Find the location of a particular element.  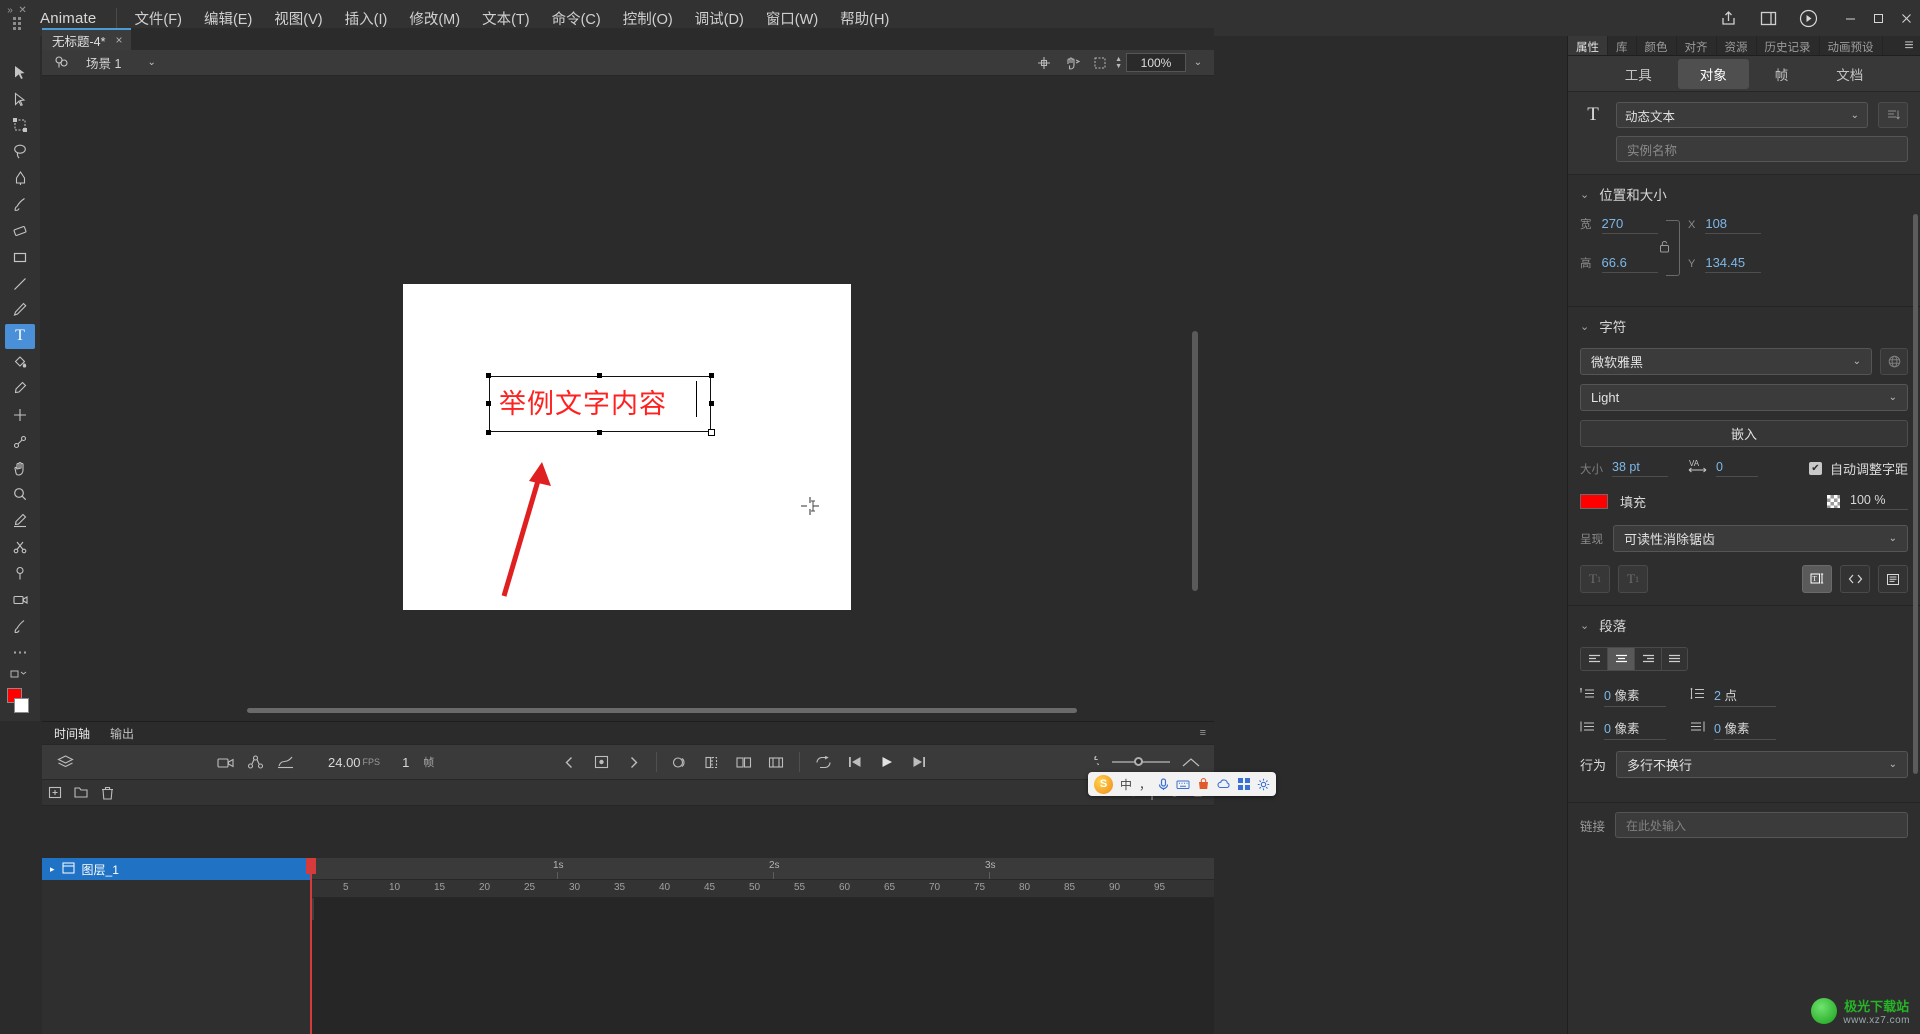

eraser-tool is located at coordinates (20, 230).